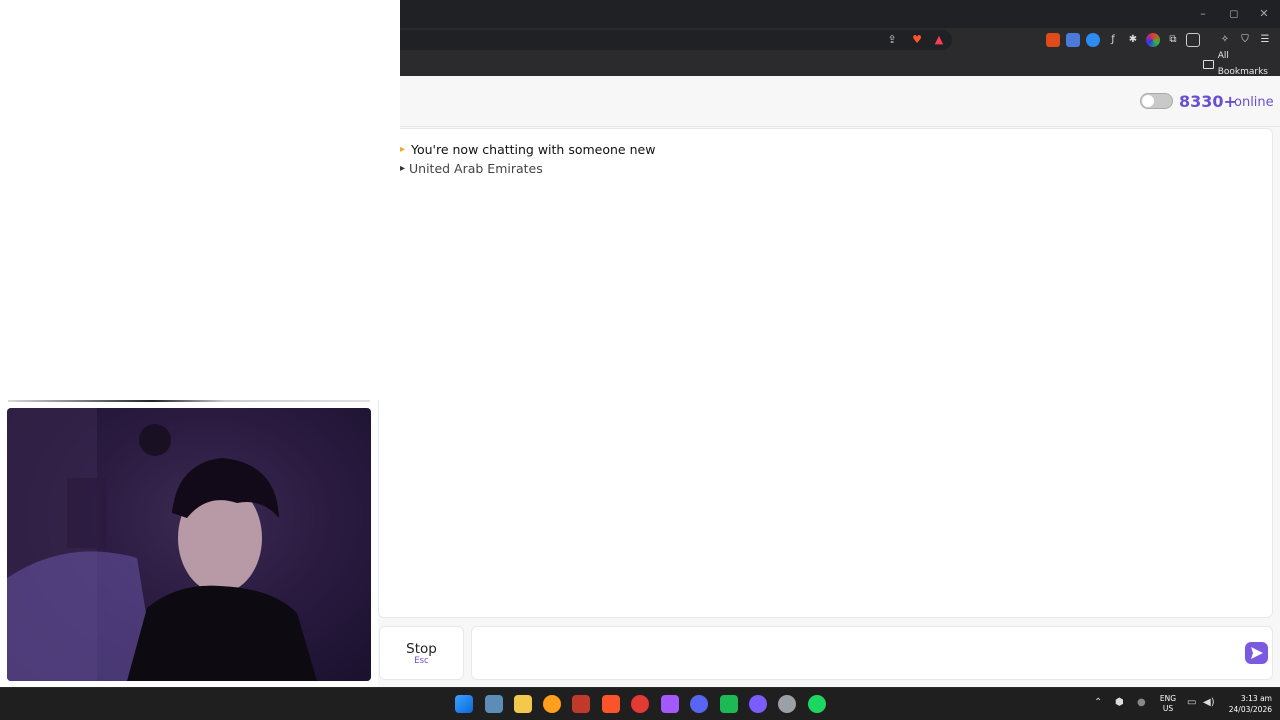  What do you see at coordinates (676, 40) in the screenshot?
I see `address-bar` at bounding box center [676, 40].